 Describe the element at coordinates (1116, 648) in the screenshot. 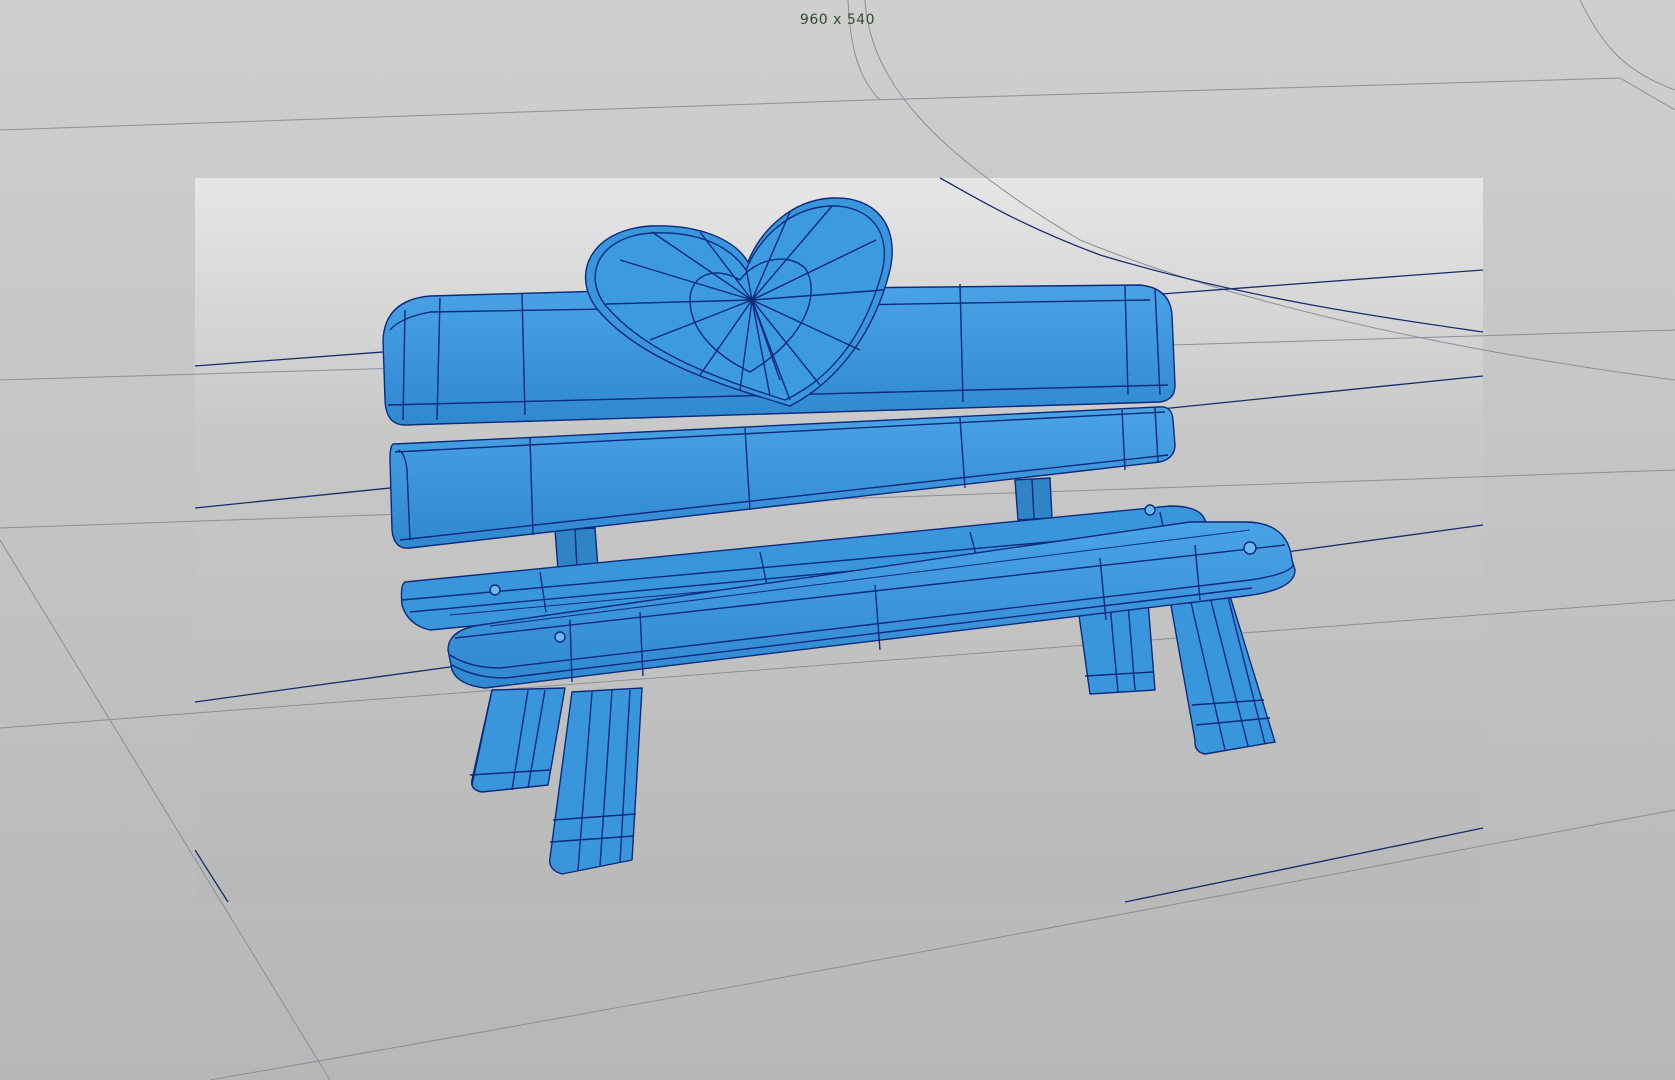

I see `leg-back-right` at that location.